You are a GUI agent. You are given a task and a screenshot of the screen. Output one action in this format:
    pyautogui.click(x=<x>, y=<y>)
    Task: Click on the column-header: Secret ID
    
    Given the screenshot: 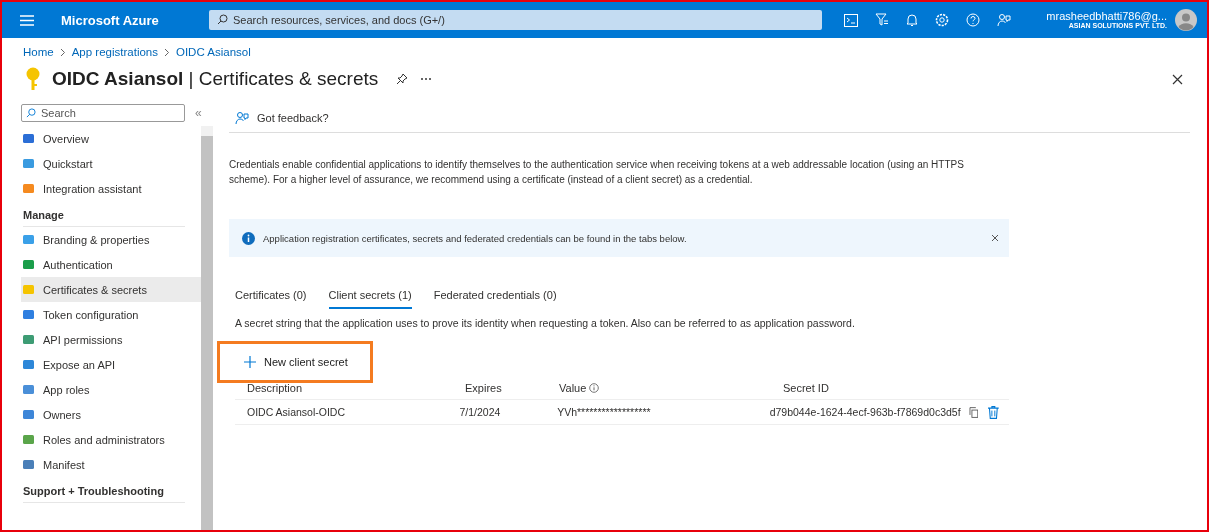 What is the action you would take?
    pyautogui.click(x=806, y=388)
    